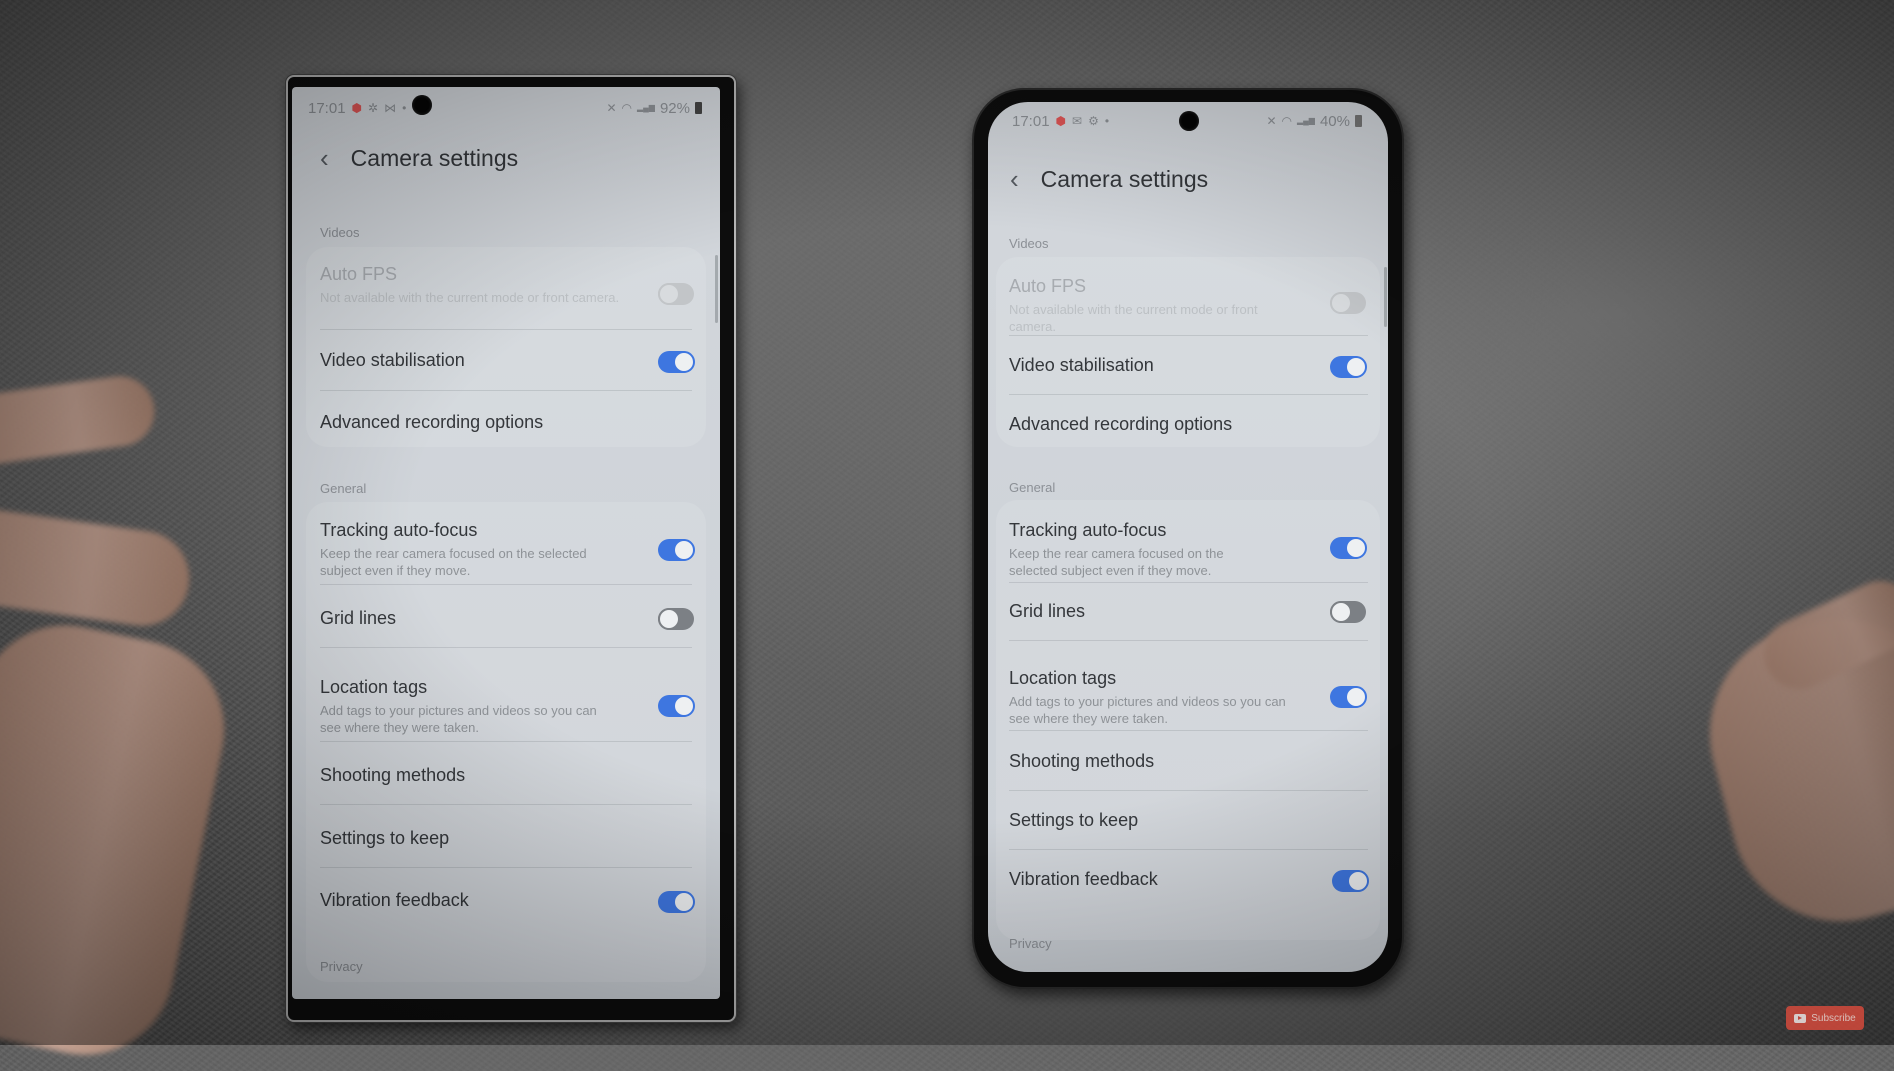  Describe the element at coordinates (1334, 121) in the screenshot. I see `battery-percent: 40%` at that location.